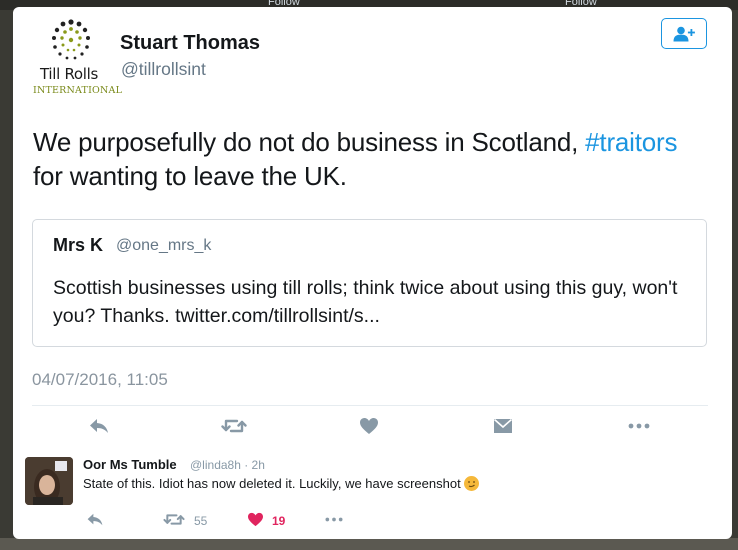  I want to click on reply-author-handle: @linda8h · 2h, so click(227, 465).